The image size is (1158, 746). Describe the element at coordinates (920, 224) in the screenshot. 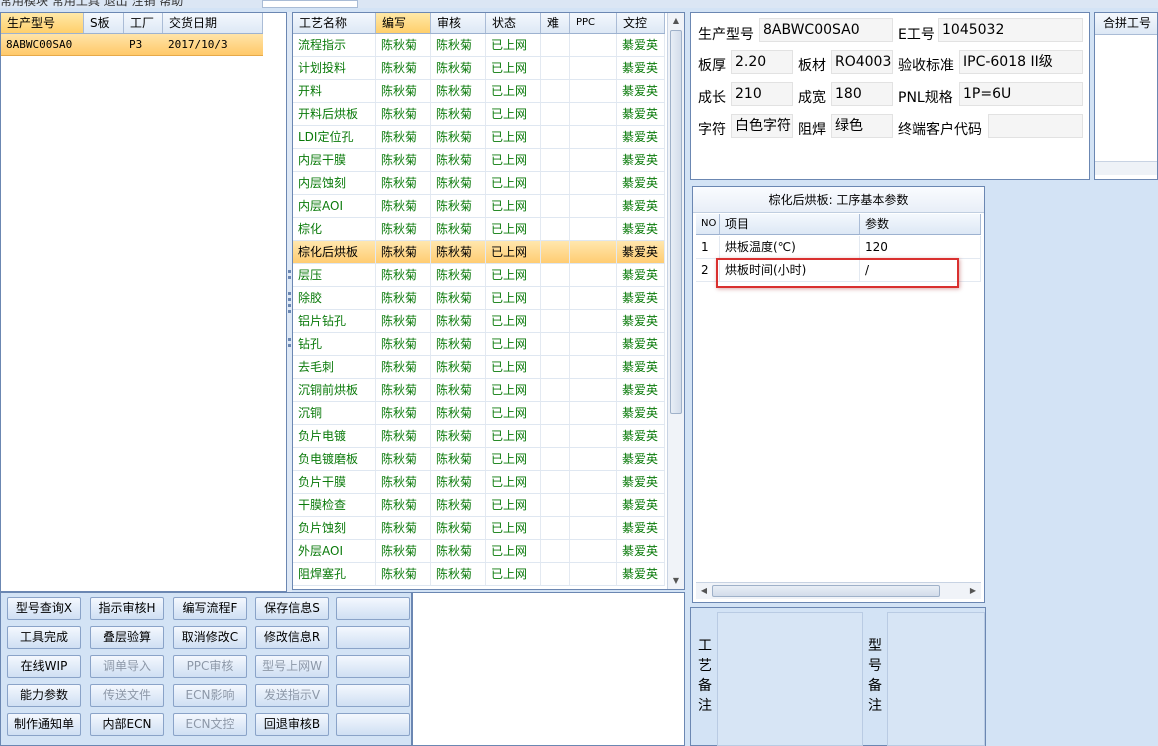

I see `col-value: 参数` at that location.